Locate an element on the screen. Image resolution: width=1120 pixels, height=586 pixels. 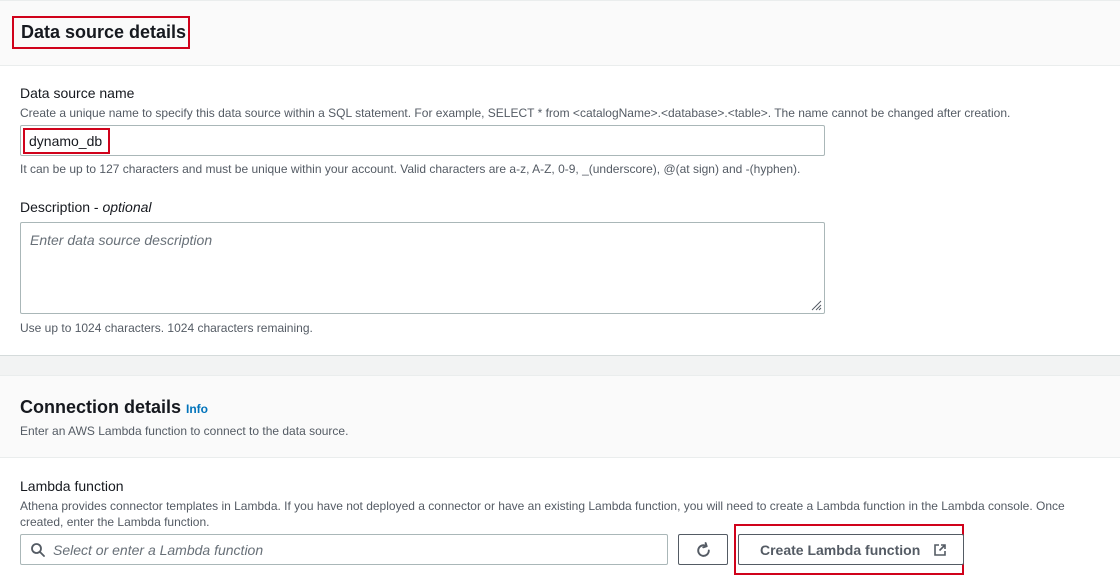
create-lambda-function-label: Create Lambda function is located at coordinates (840, 550).